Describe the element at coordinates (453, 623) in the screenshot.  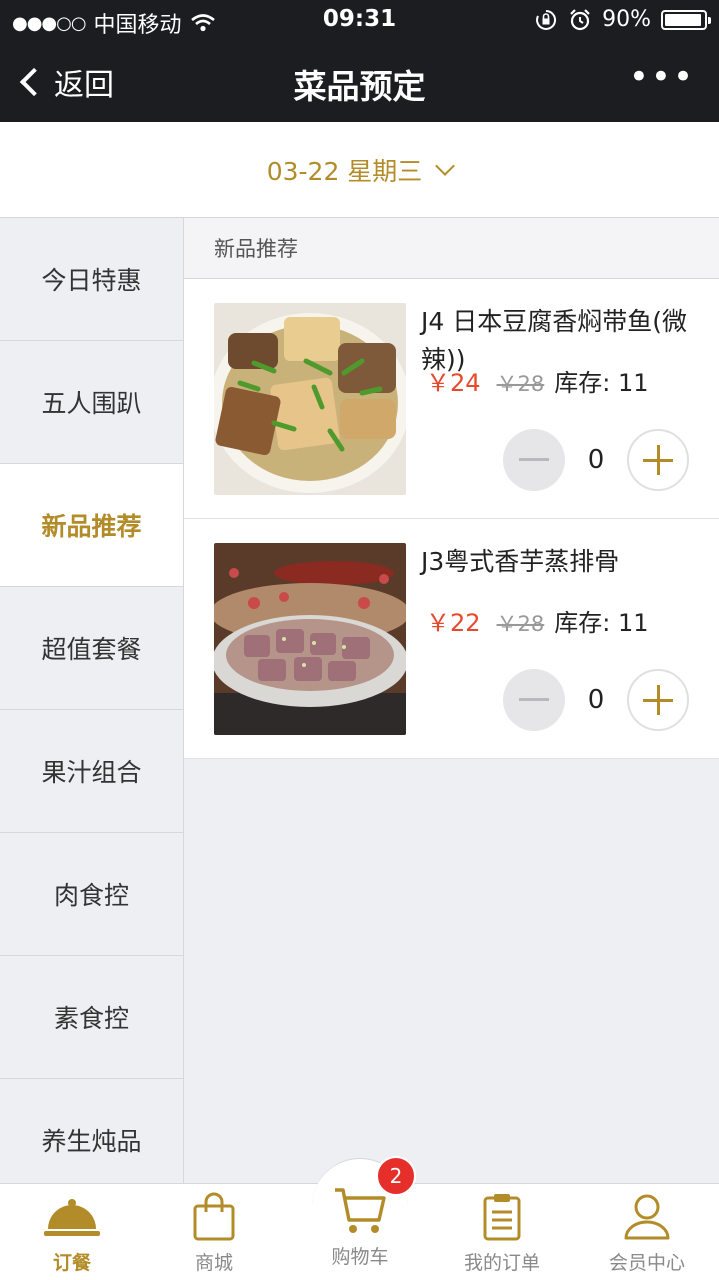
I see `product-price: ￥22` at that location.